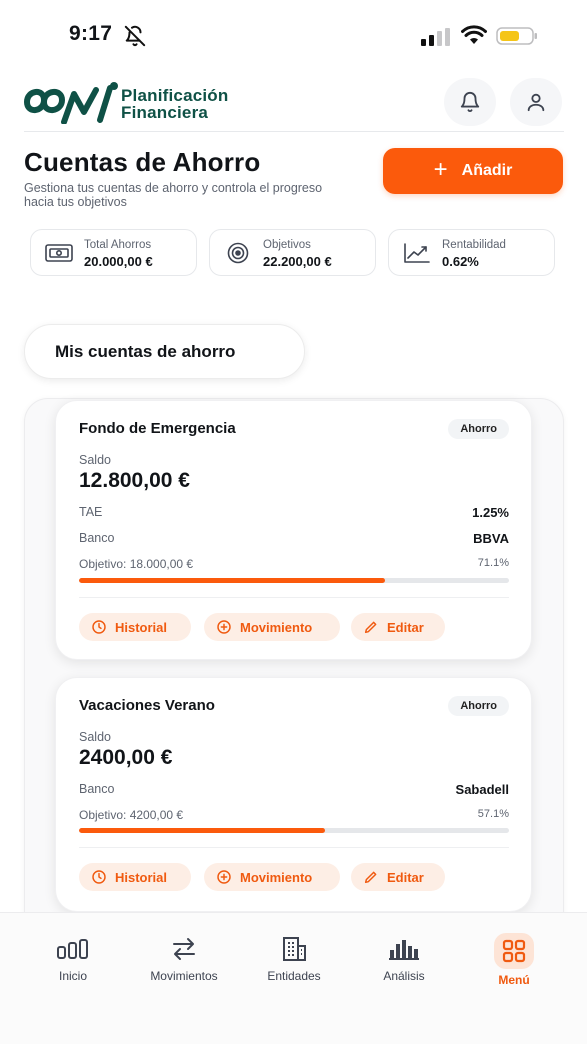 The width and height of the screenshot is (587, 1044). Describe the element at coordinates (490, 512) in the screenshot. I see `detail-value: 1.25%` at that location.